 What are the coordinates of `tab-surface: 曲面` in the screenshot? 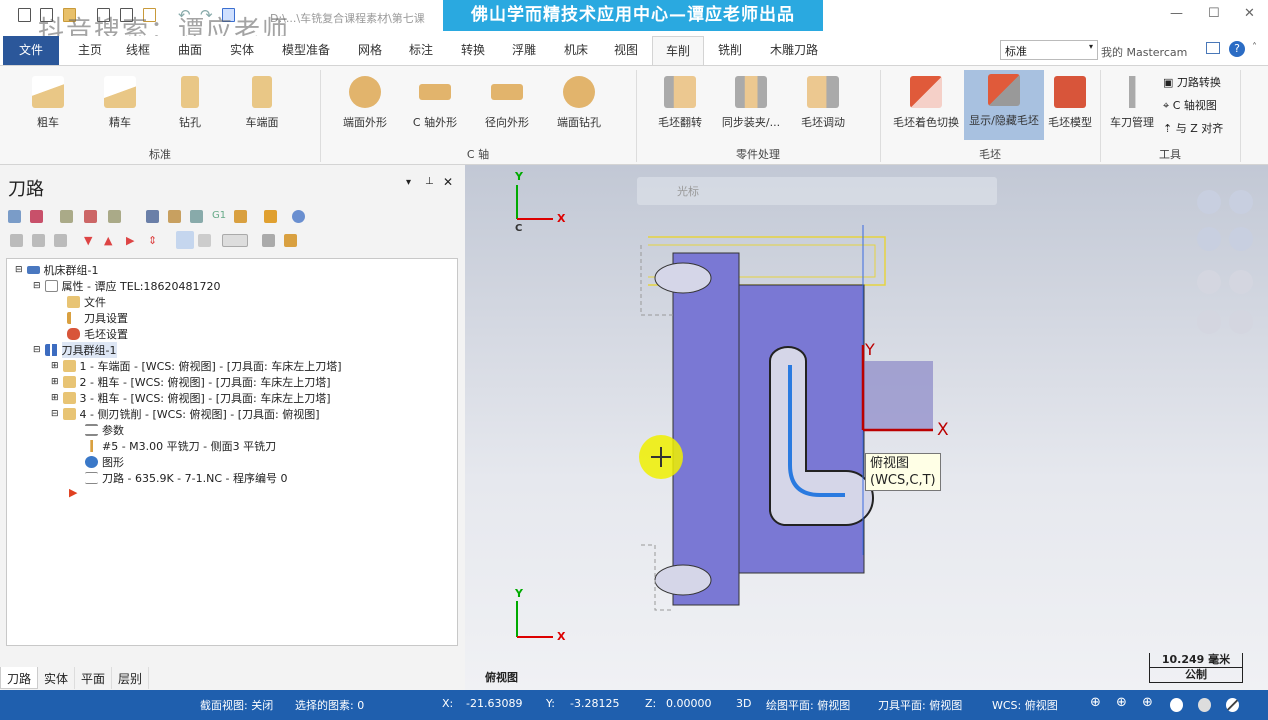 It's located at (190, 50).